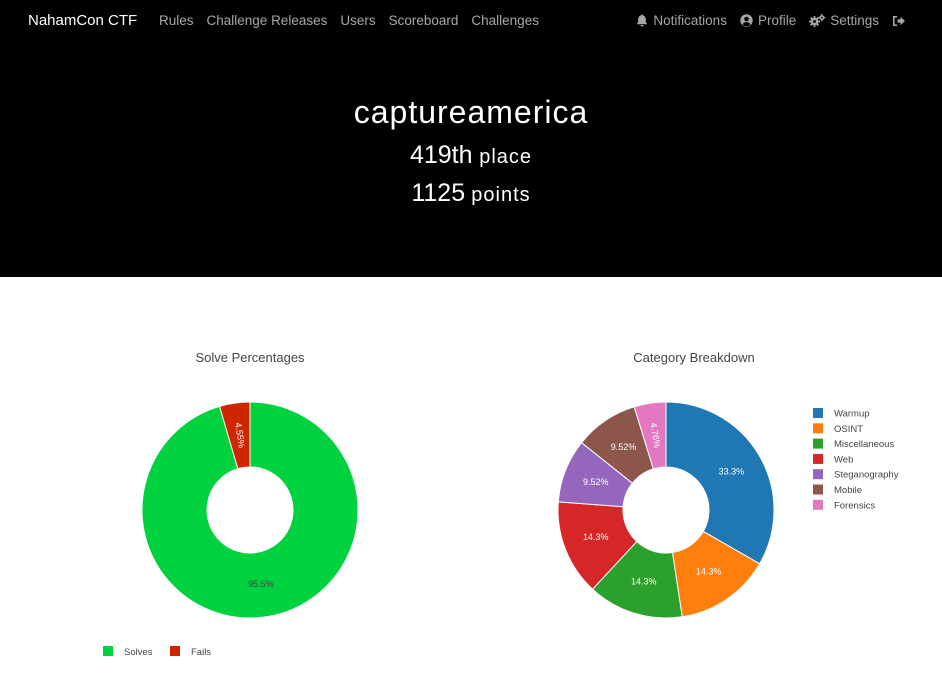 The height and width of the screenshot is (684, 942). Describe the element at coordinates (818, 489) in the screenshot. I see `category-legend-swatch-mobile` at that location.